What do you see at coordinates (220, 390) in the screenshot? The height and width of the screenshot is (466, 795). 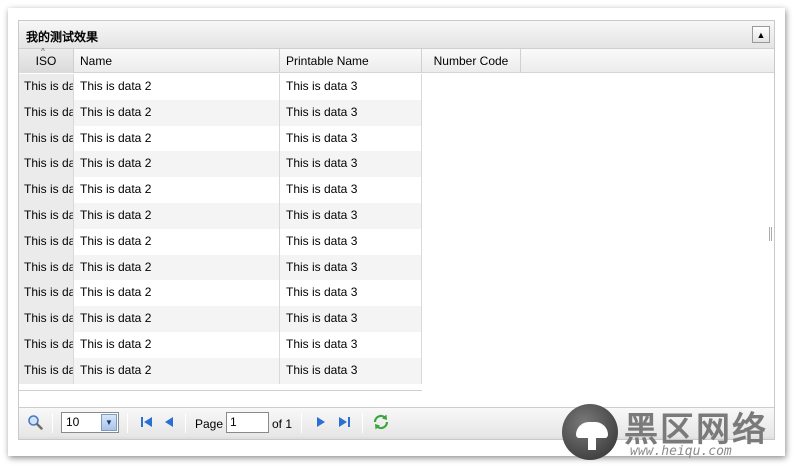 I see `grid-bottom-border` at bounding box center [220, 390].